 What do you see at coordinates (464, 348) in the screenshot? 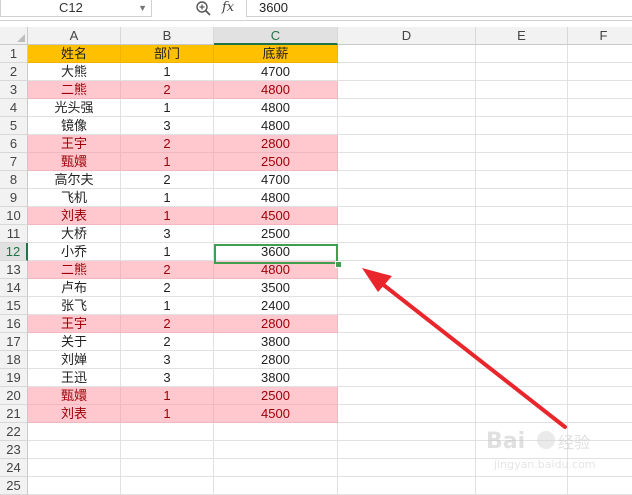
I see `annotation-arrow` at bounding box center [464, 348].